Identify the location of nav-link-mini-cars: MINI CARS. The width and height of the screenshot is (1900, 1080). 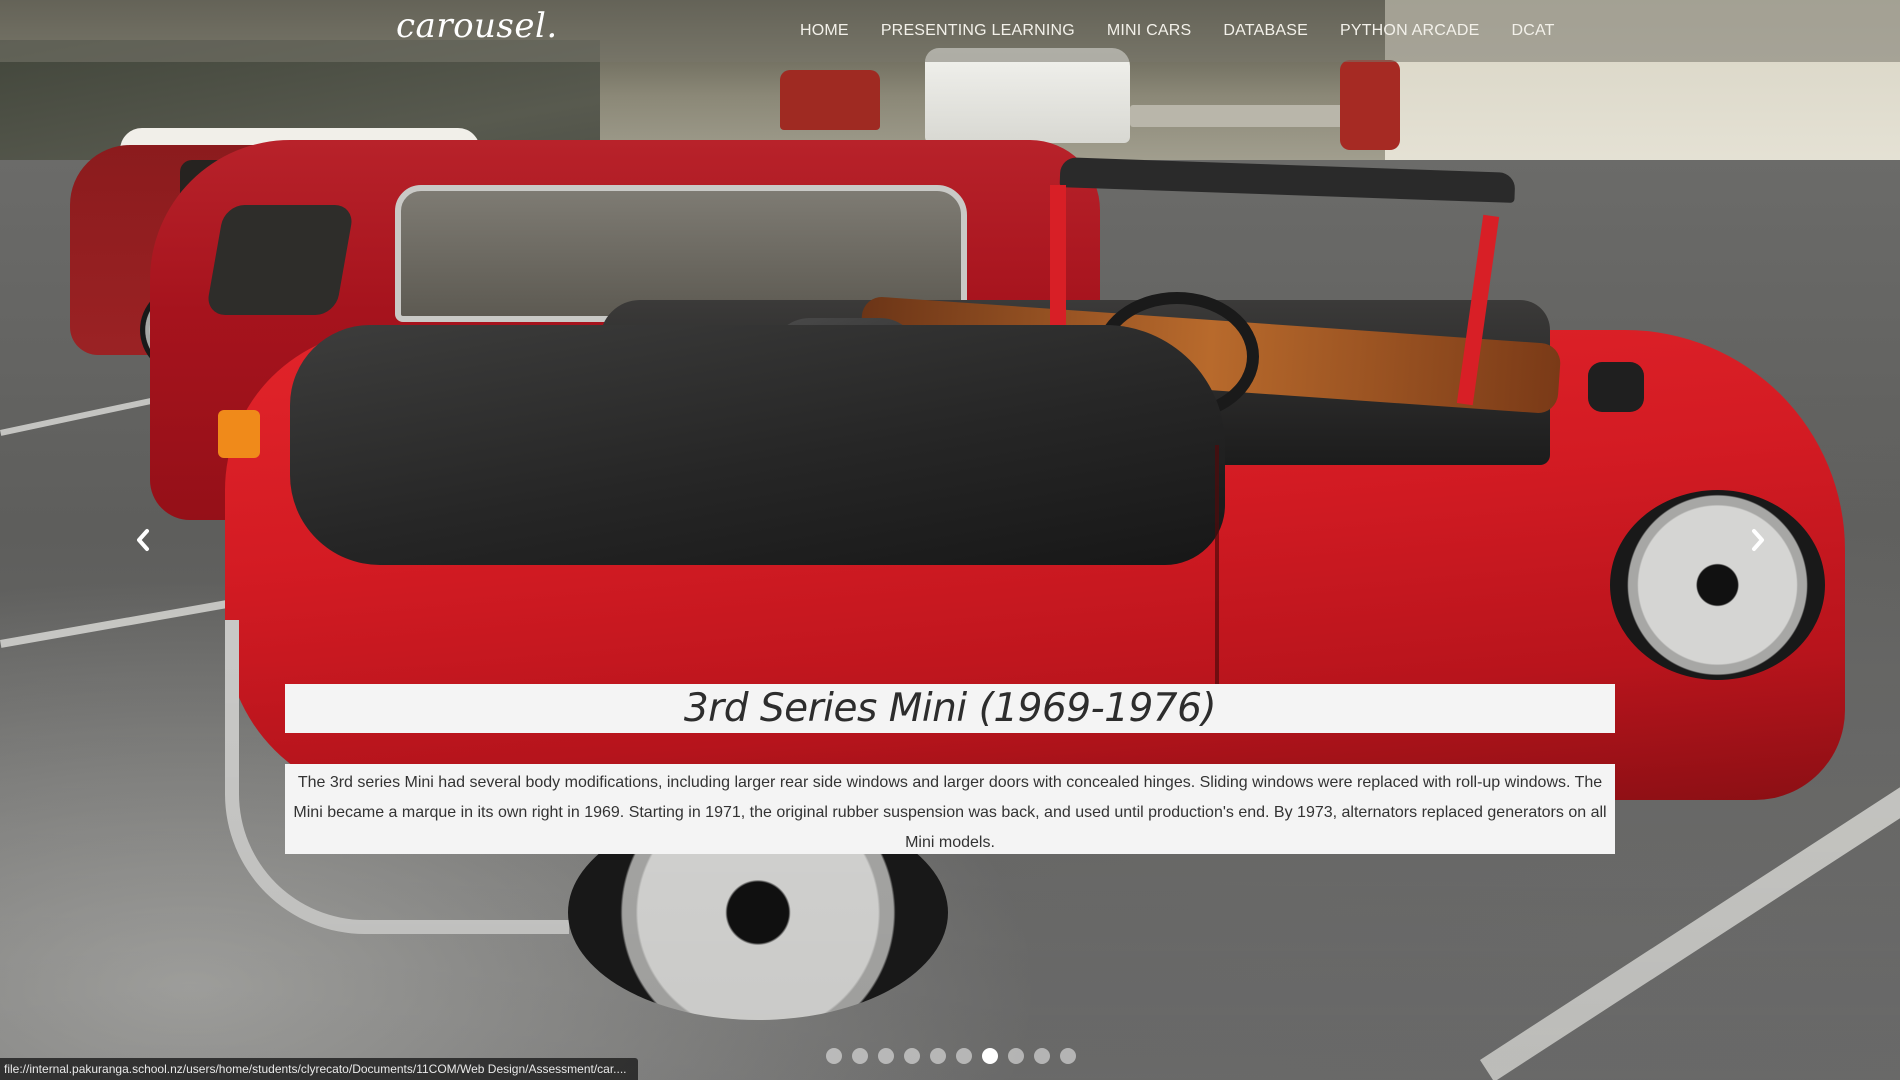
(1149, 31).